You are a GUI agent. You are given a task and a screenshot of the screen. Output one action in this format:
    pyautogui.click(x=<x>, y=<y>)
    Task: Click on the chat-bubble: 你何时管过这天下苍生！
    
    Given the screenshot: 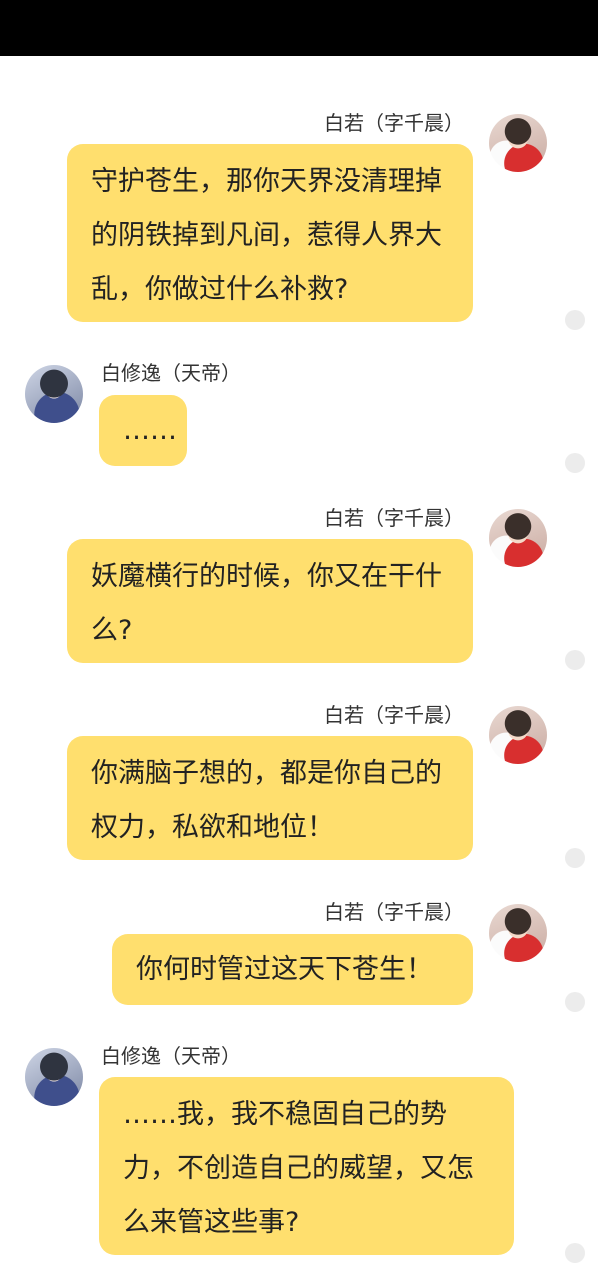 What is the action you would take?
    pyautogui.click(x=292, y=969)
    